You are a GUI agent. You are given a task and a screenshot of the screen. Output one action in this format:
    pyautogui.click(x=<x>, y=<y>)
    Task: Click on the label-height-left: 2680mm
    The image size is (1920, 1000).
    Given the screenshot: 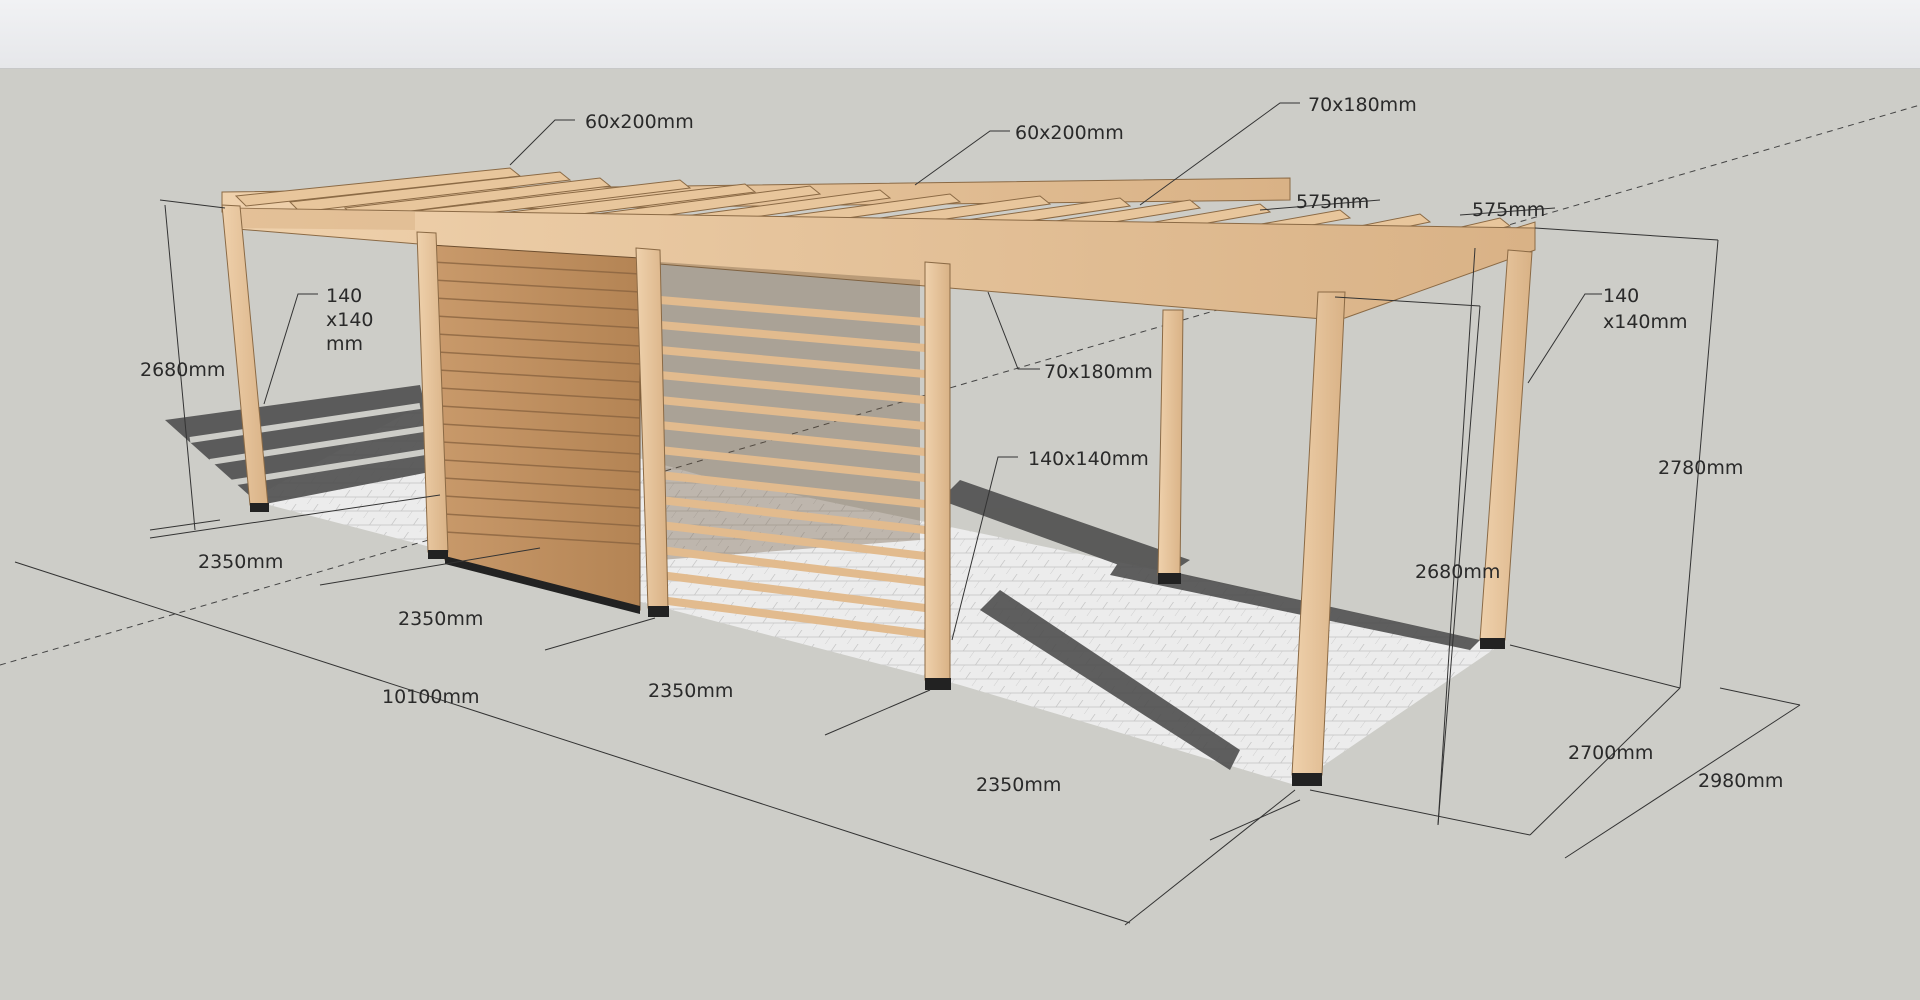 What is the action you would take?
    pyautogui.click(x=182, y=370)
    